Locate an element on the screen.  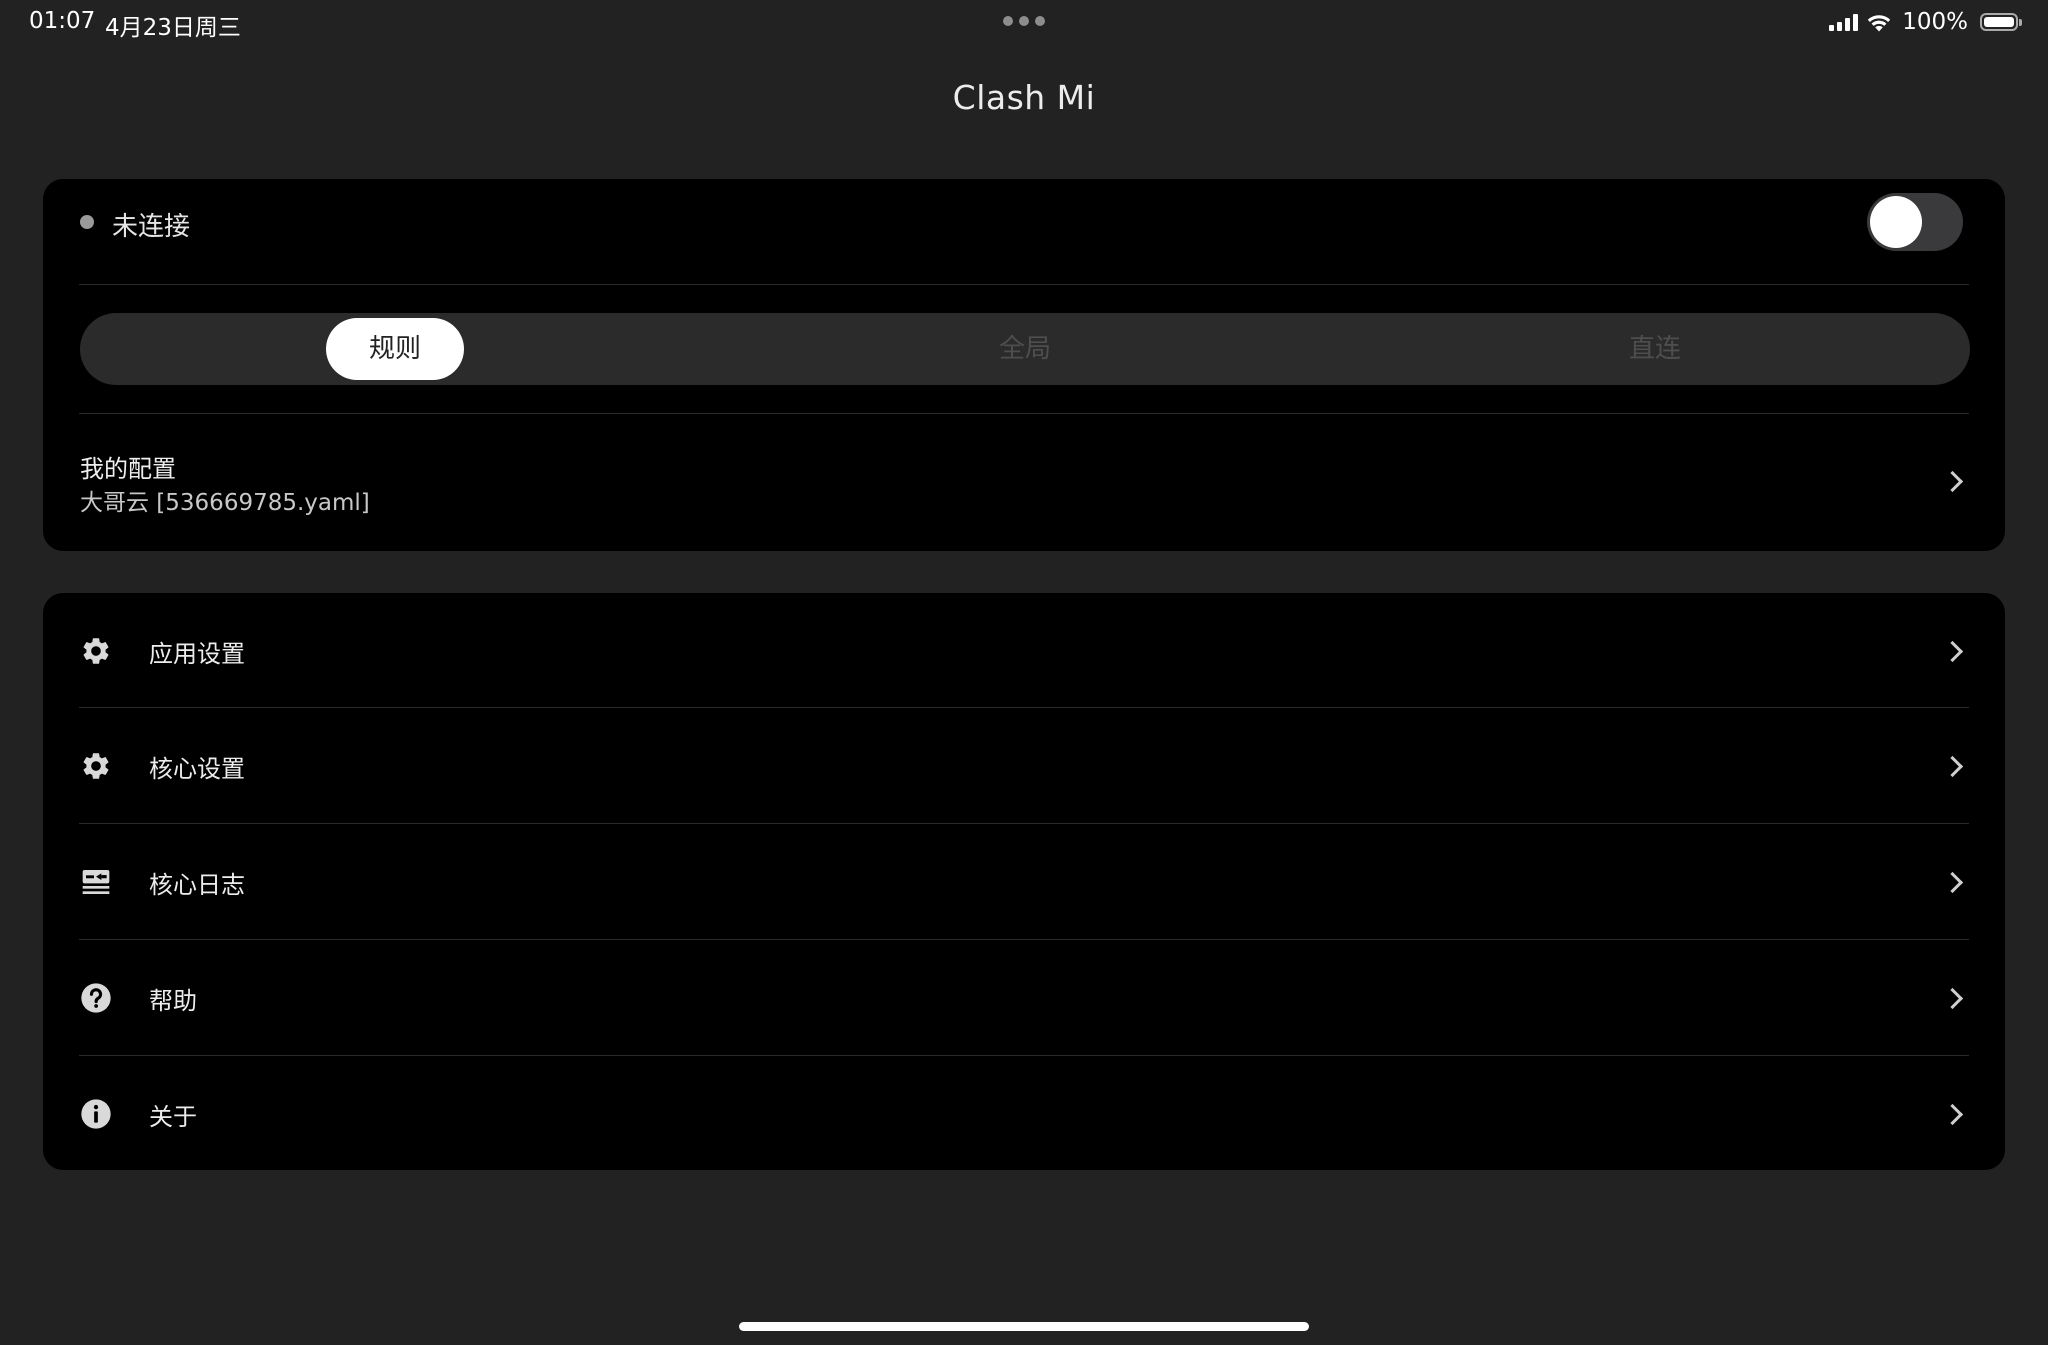
battery-percentage: 100% is located at coordinates (1935, 22).